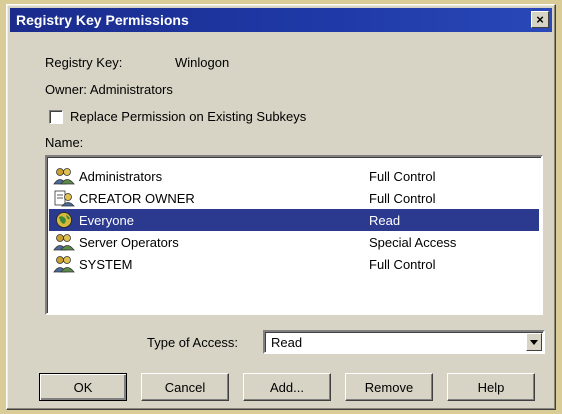 Image resolution: width=562 pixels, height=414 pixels. Describe the element at coordinates (64, 142) in the screenshot. I see `name-label: Name:` at that location.